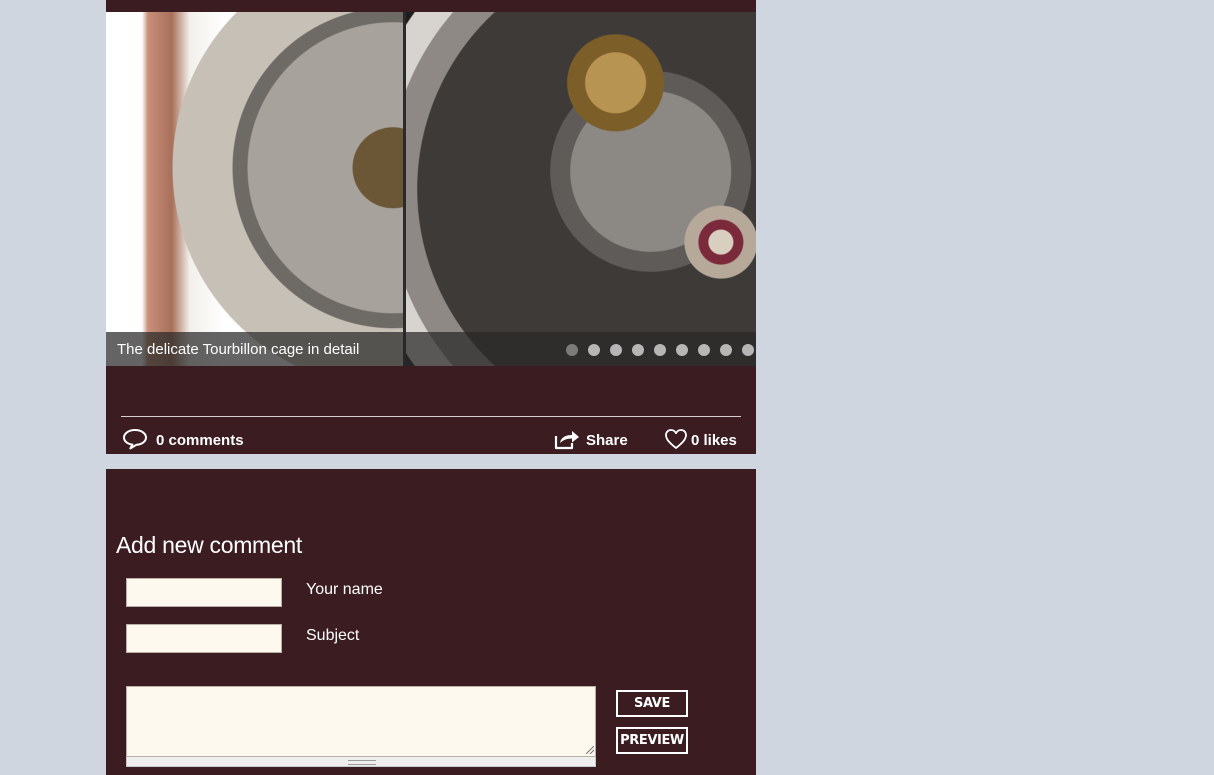  What do you see at coordinates (209, 545) in the screenshot?
I see `comment-form-title: Add new comment` at bounding box center [209, 545].